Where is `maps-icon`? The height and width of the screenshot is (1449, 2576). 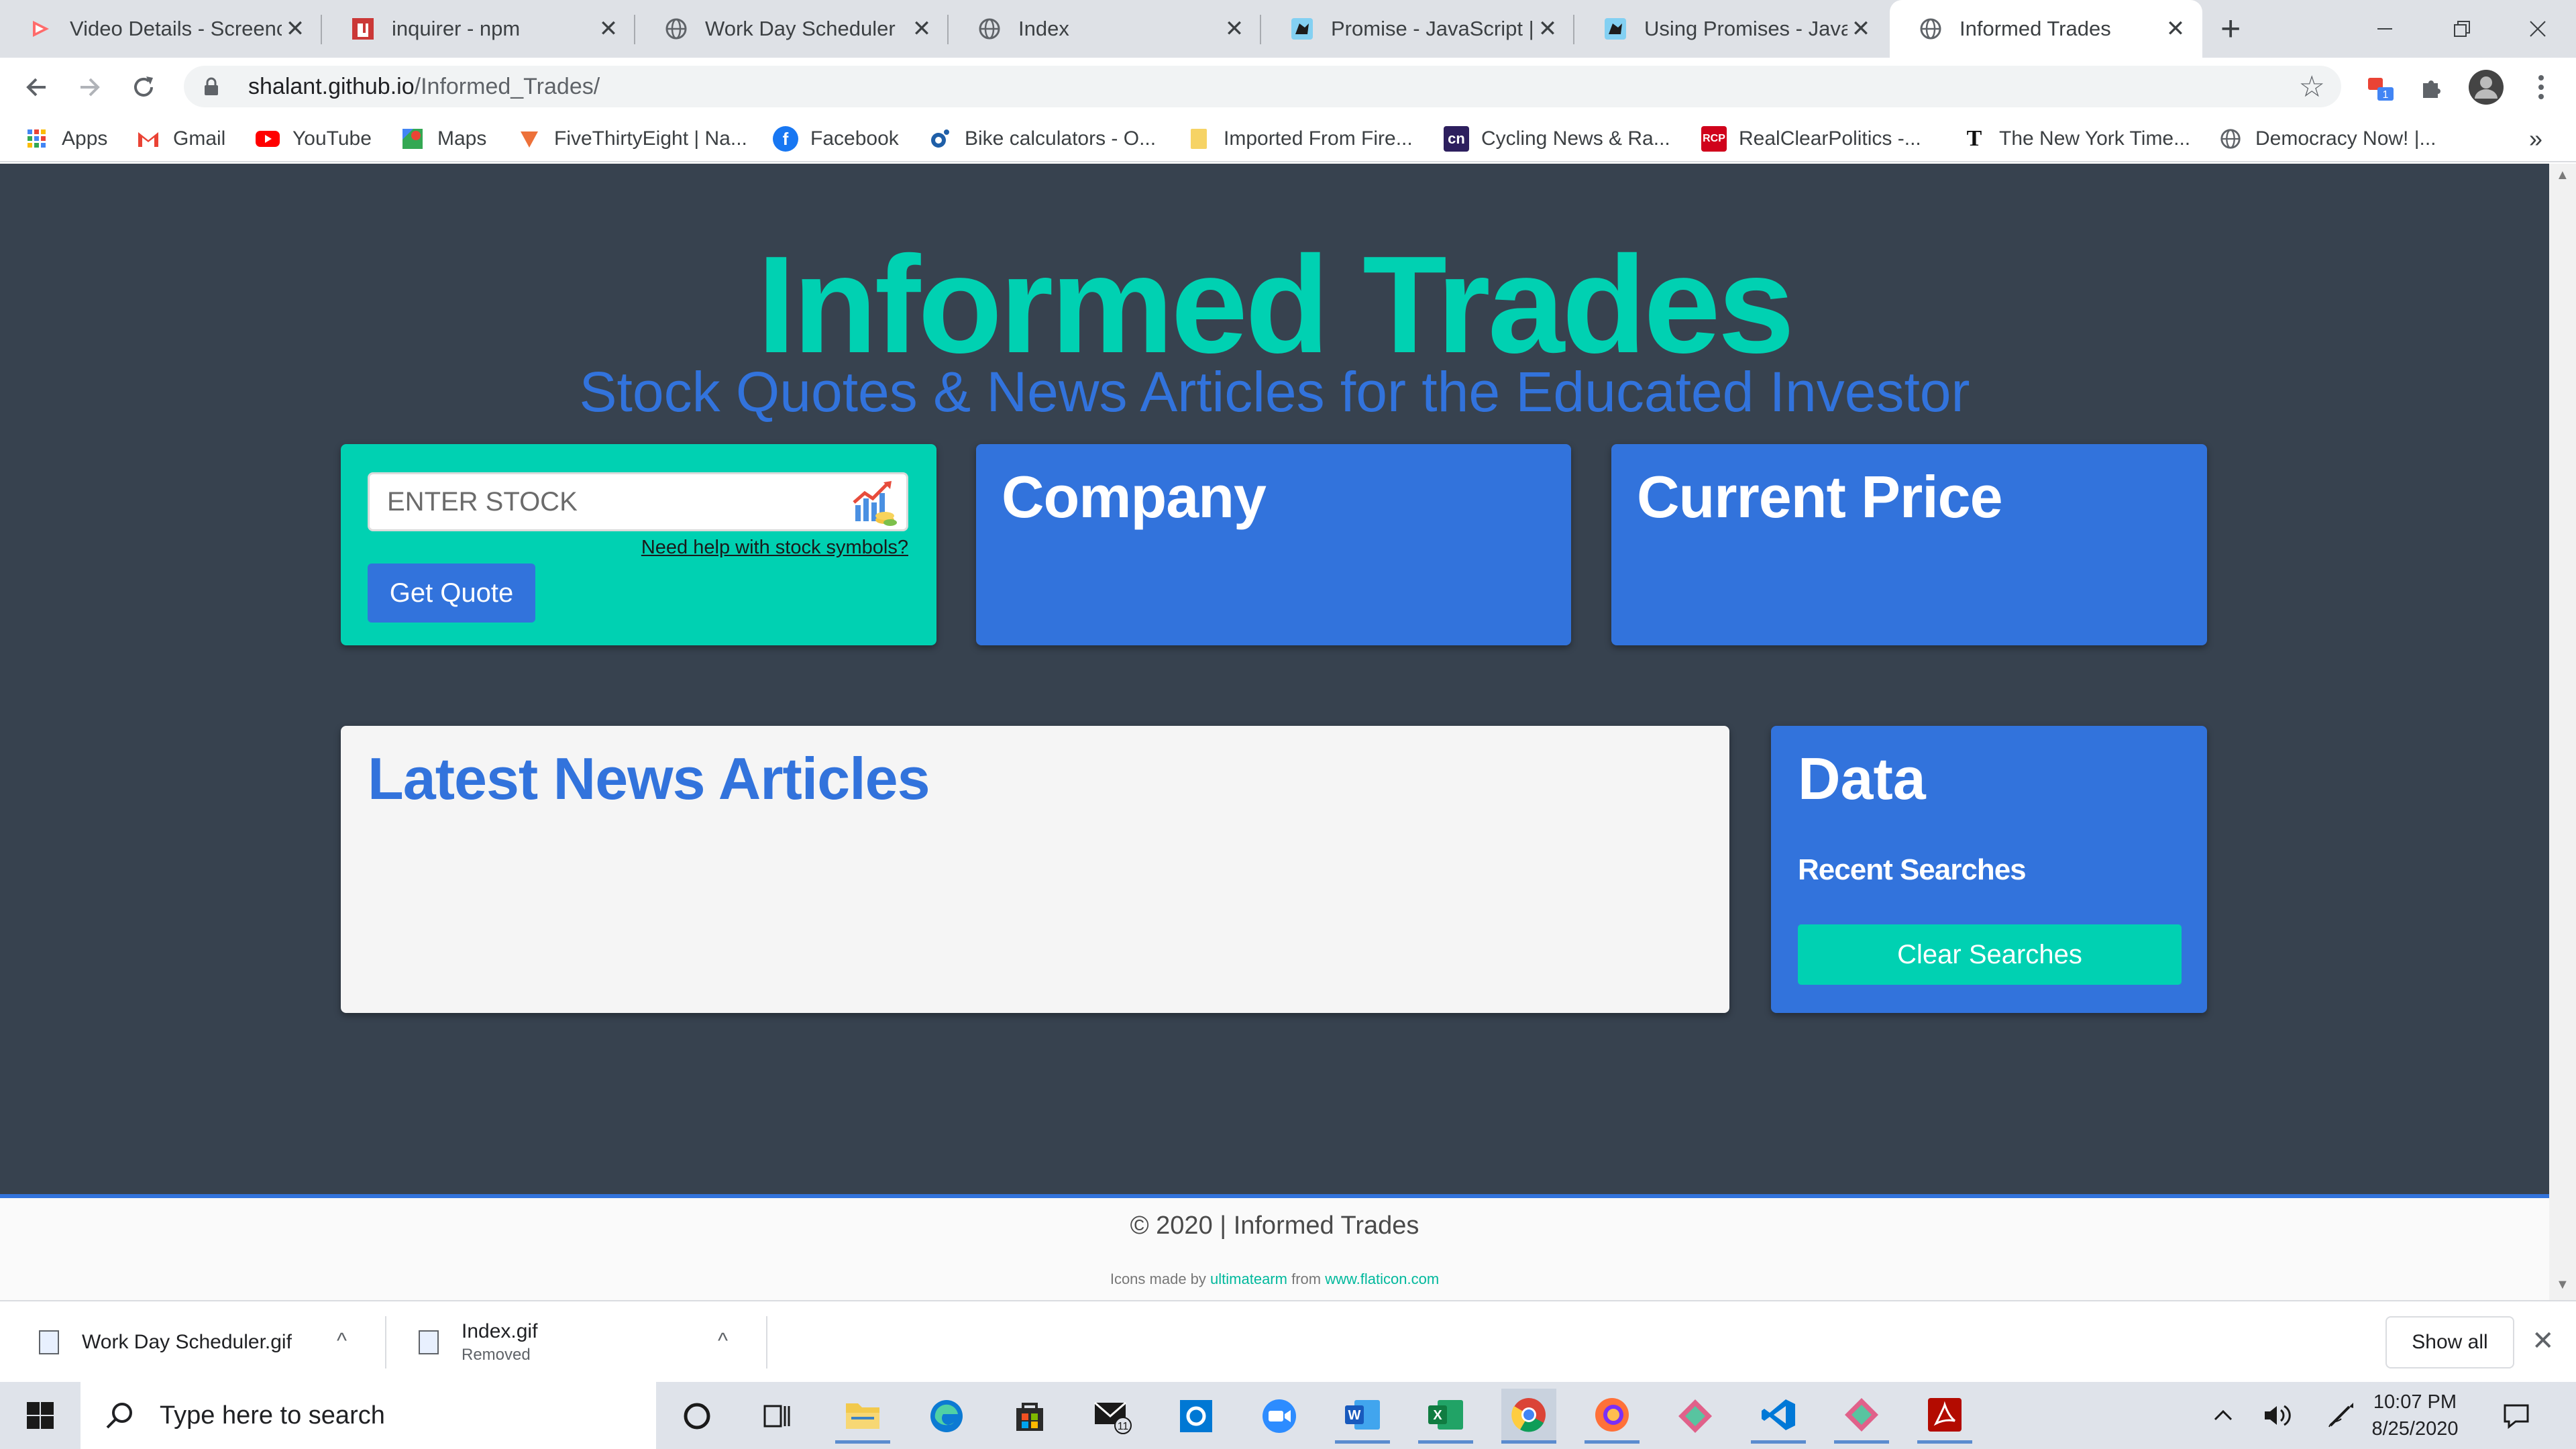
maps-icon is located at coordinates (412, 139).